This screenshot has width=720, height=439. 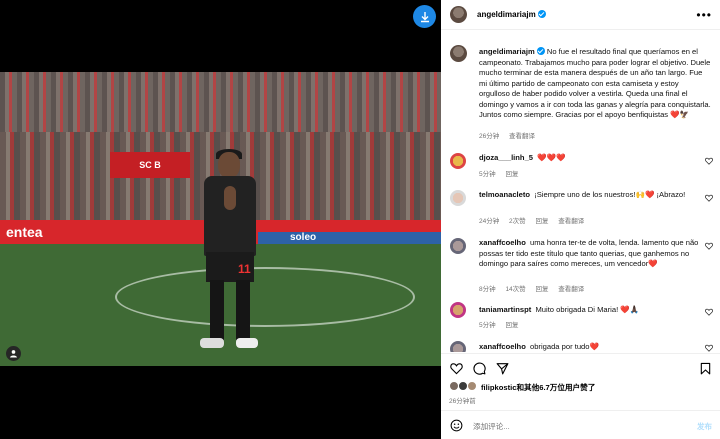 I want to click on ad-board-right-text: soleo, so click(x=303, y=237).